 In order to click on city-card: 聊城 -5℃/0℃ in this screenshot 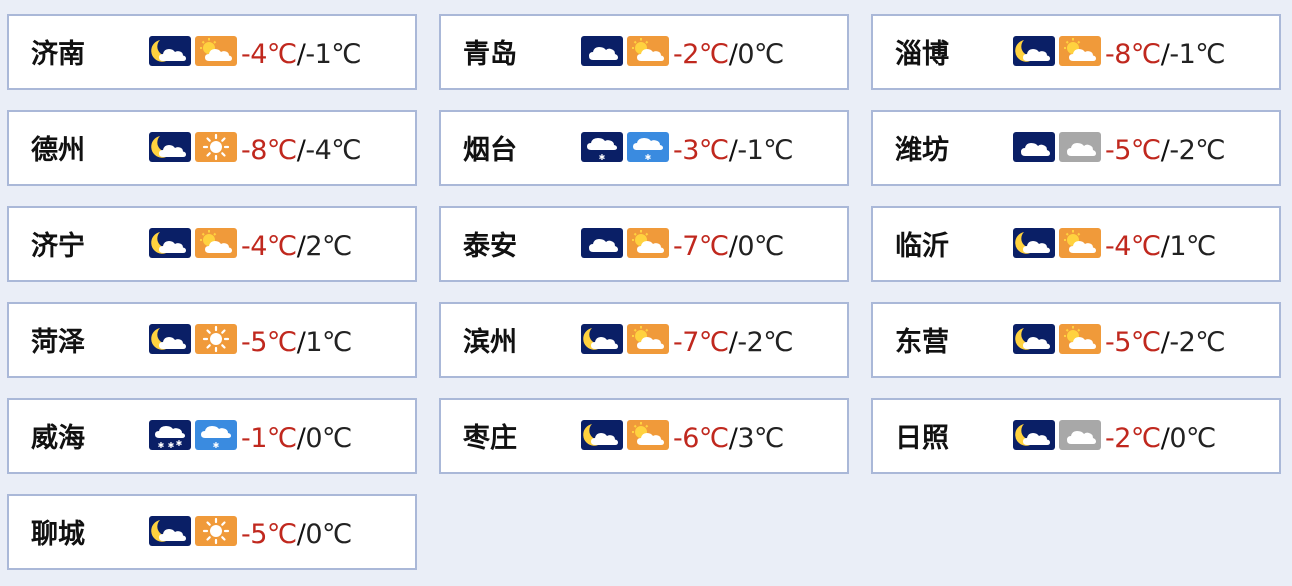, I will do `click(212, 532)`.